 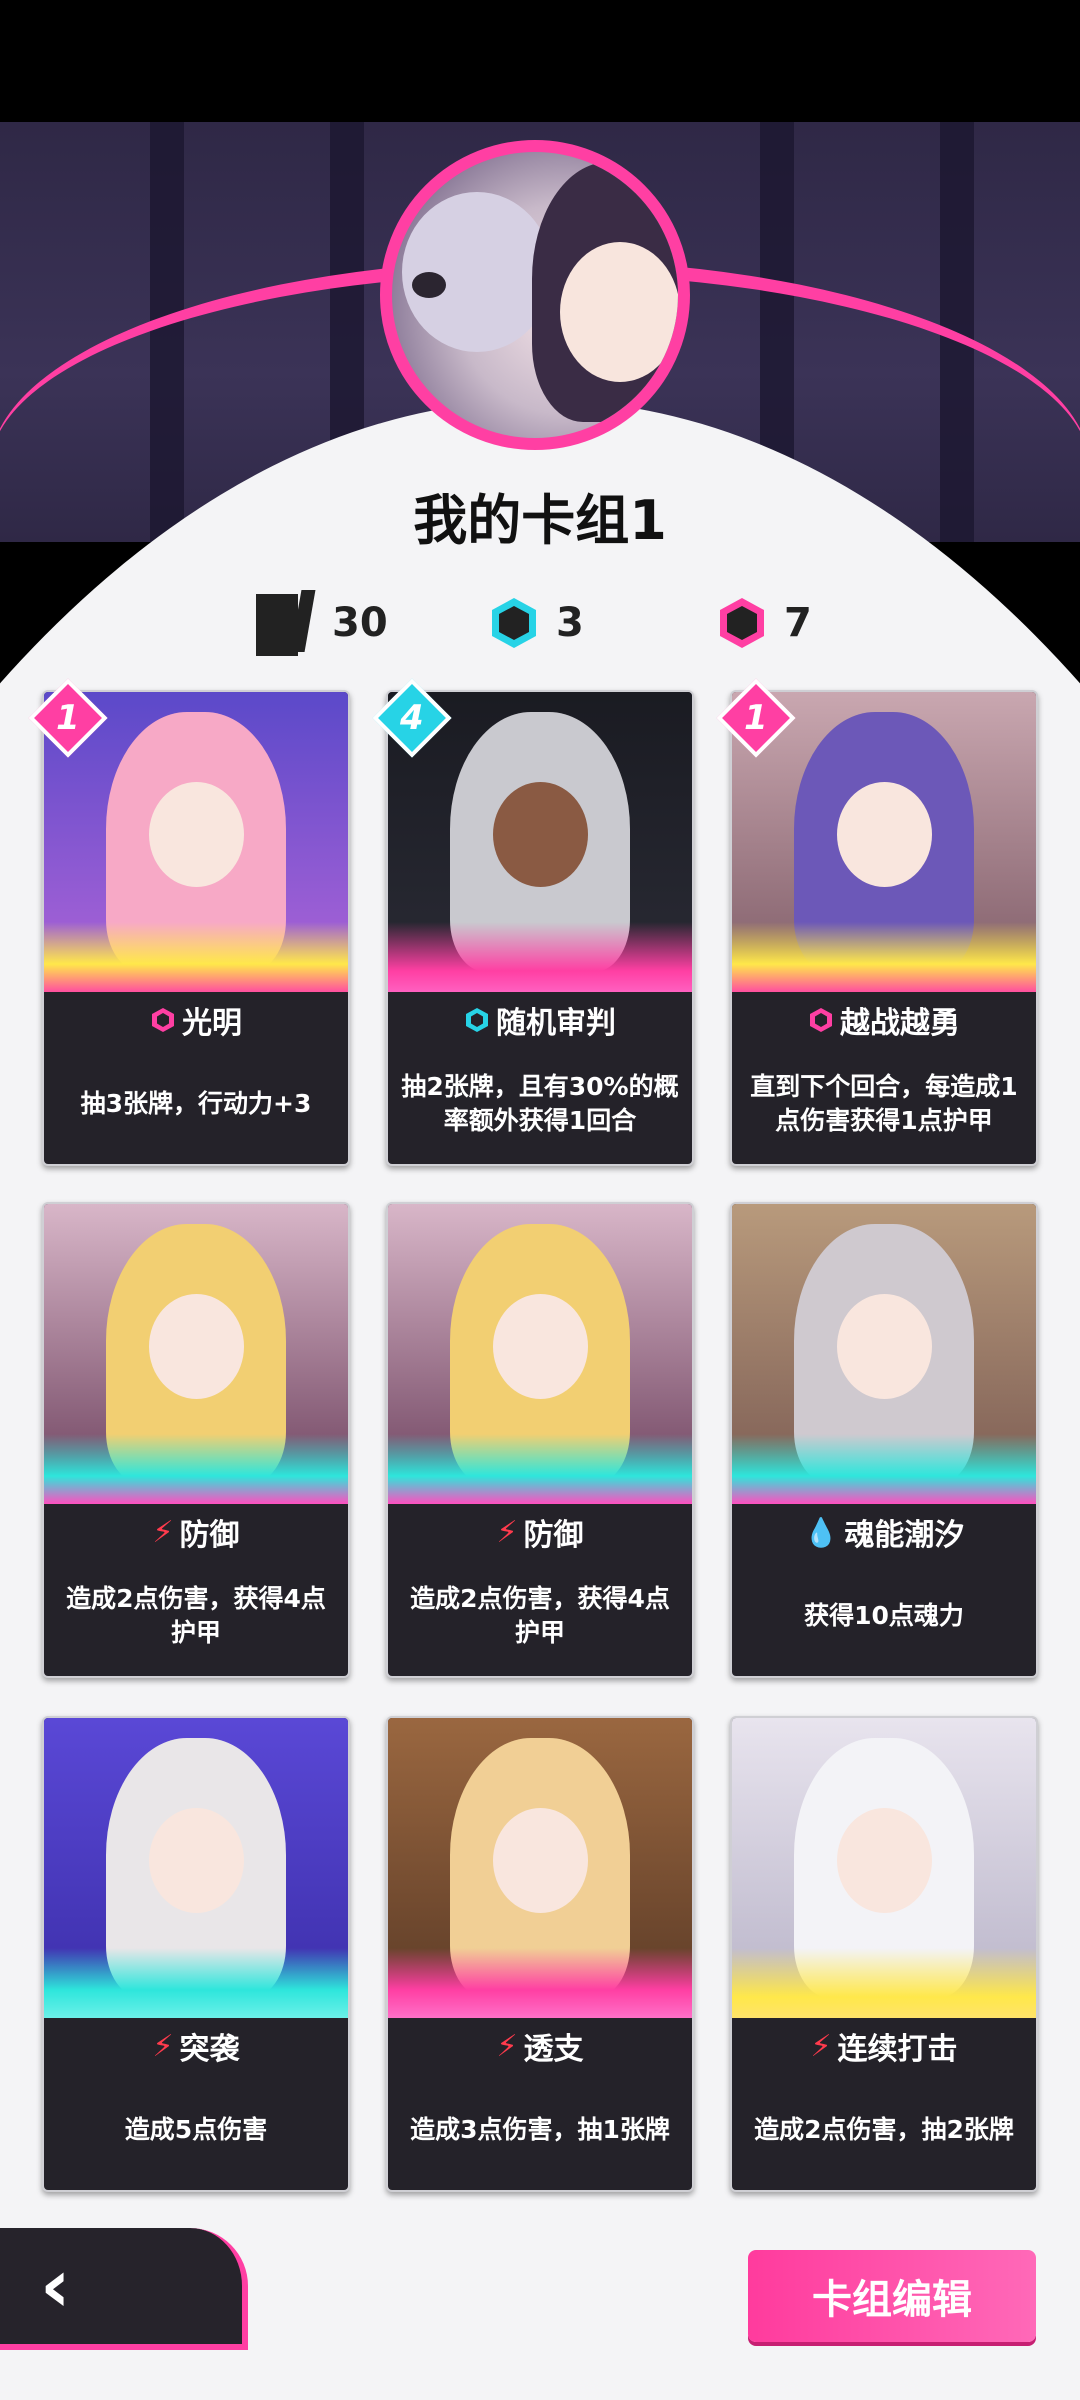 I want to click on card-name: 连续打击, so click(x=897, y=2049).